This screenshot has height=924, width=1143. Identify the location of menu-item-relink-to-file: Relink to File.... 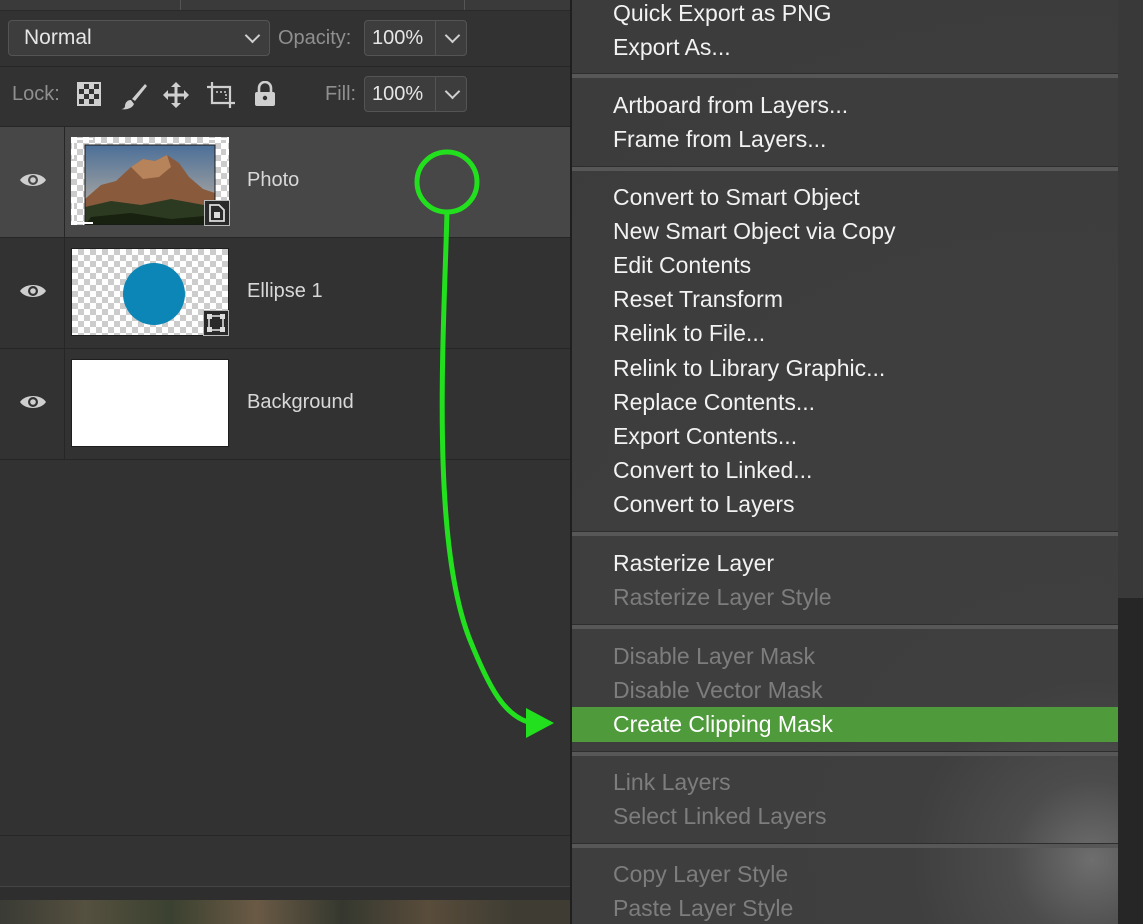
(689, 333).